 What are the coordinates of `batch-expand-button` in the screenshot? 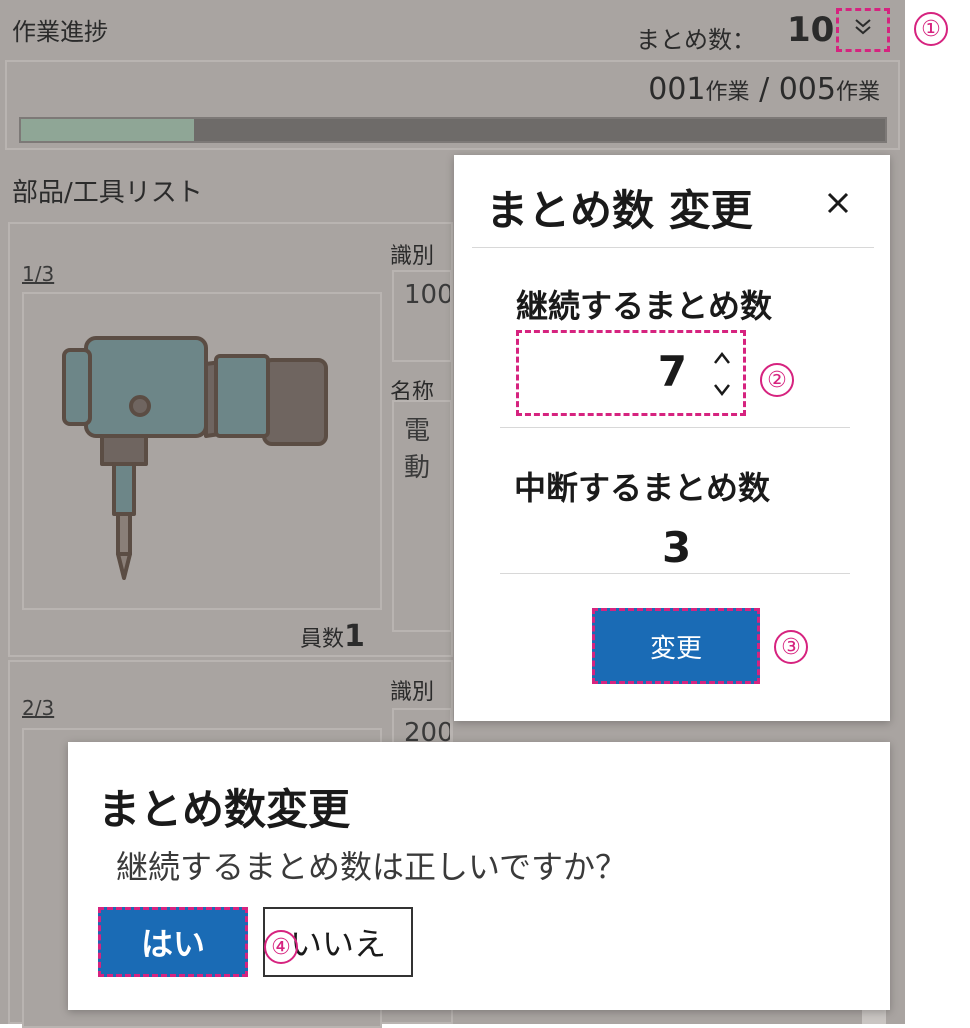 It's located at (863, 30).